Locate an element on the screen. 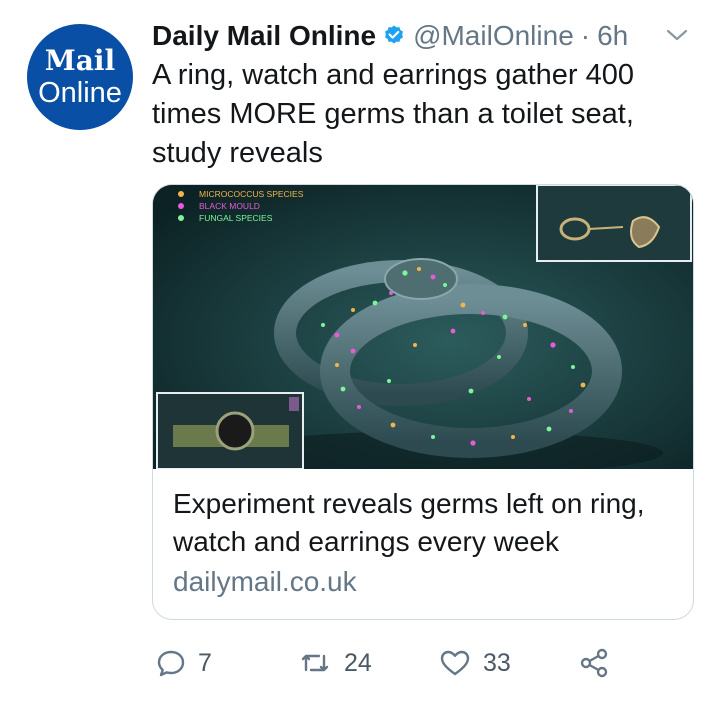  retweet-icon is located at coordinates (315, 663).